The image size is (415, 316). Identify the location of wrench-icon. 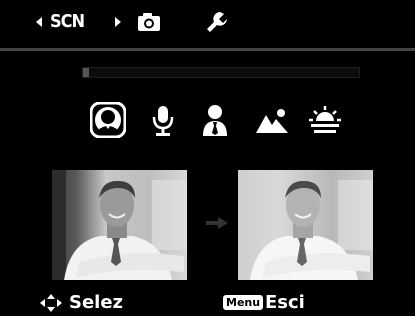
(217, 24).